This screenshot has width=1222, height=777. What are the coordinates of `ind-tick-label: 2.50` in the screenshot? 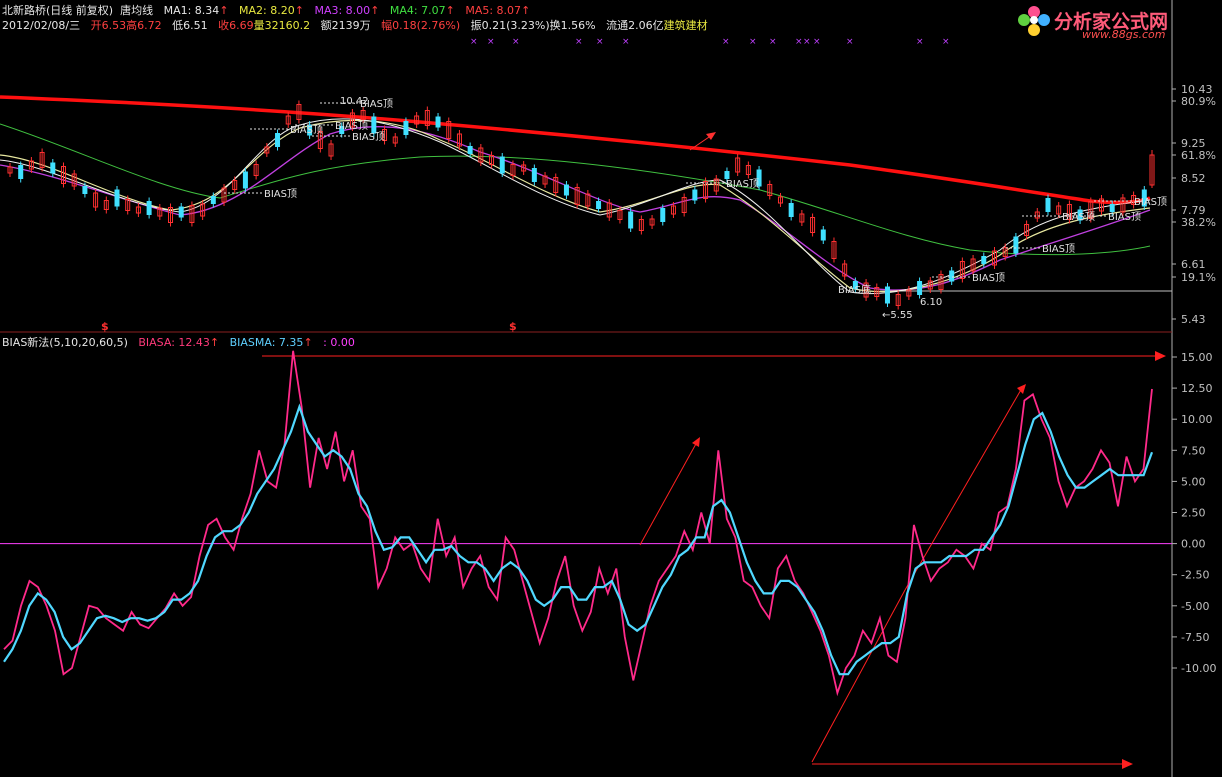 It's located at (1193, 513).